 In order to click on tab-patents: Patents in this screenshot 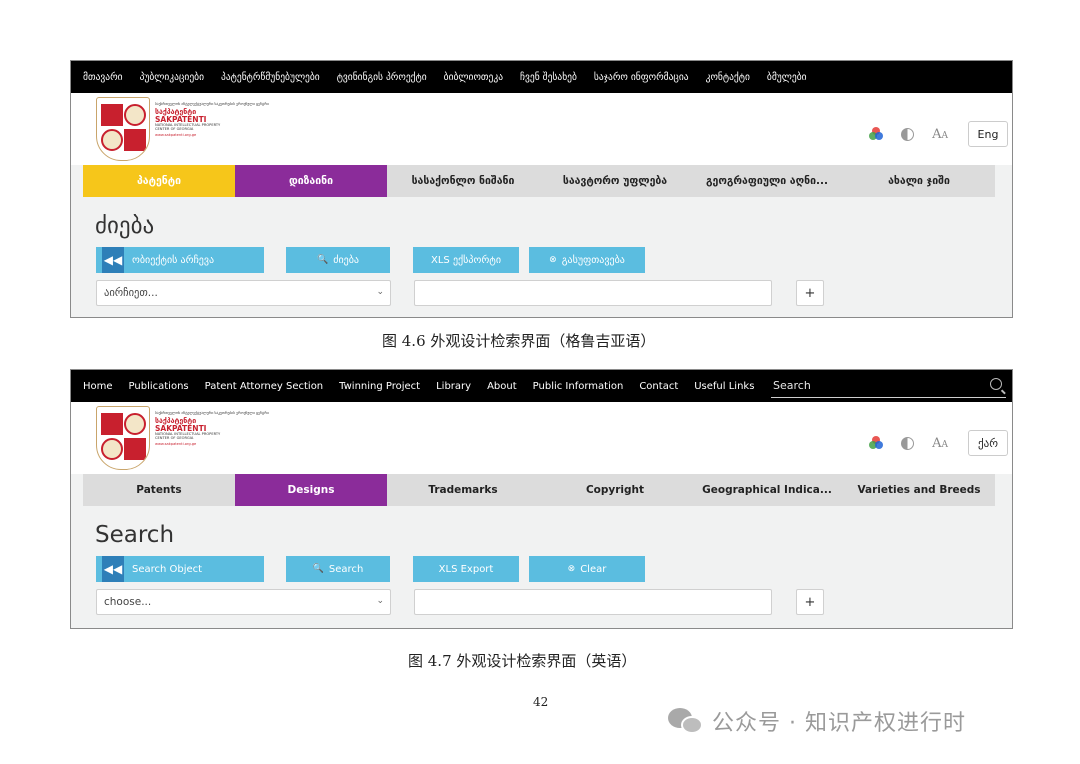, I will do `click(159, 490)`.